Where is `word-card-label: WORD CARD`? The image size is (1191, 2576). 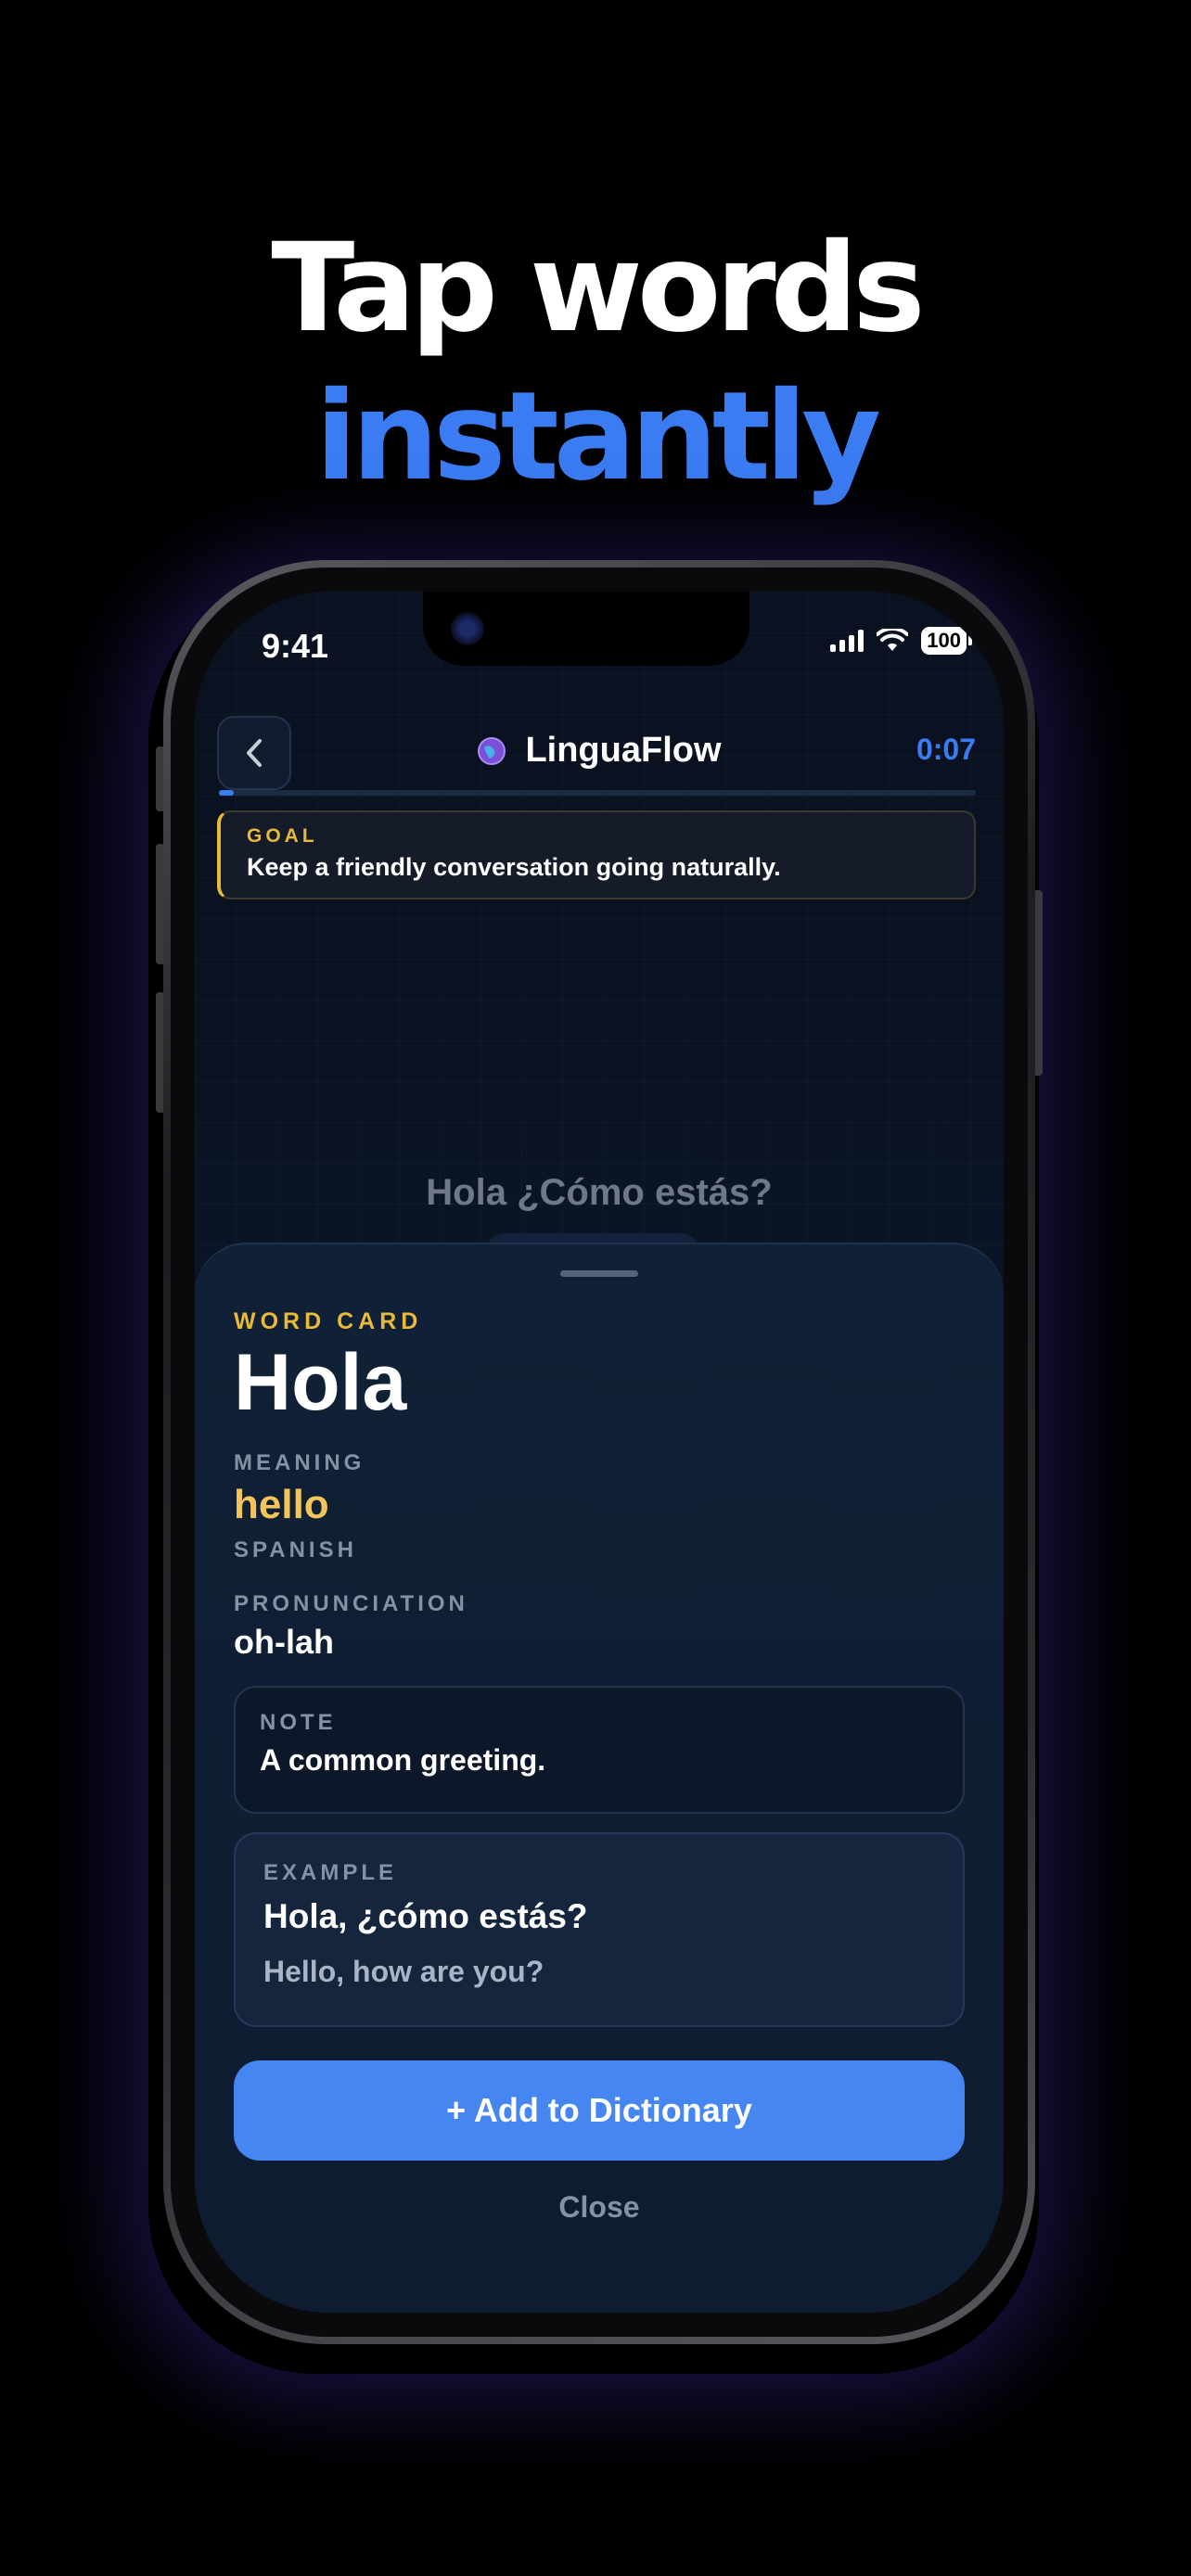 word-card-label: WORD CARD is located at coordinates (328, 1321).